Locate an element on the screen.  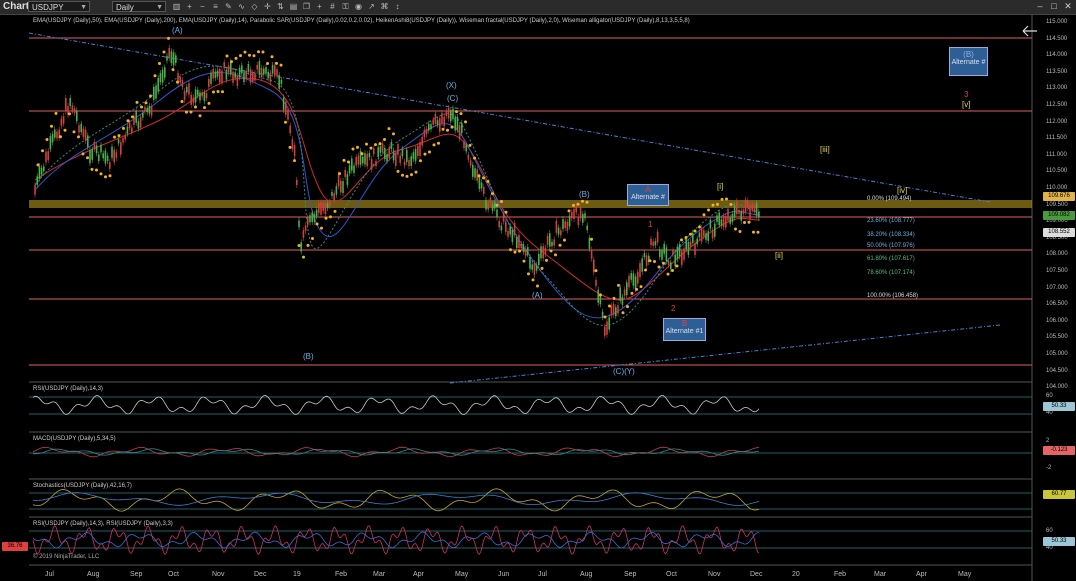
fib-level: 100.00% (106.458) is located at coordinates (893, 296).